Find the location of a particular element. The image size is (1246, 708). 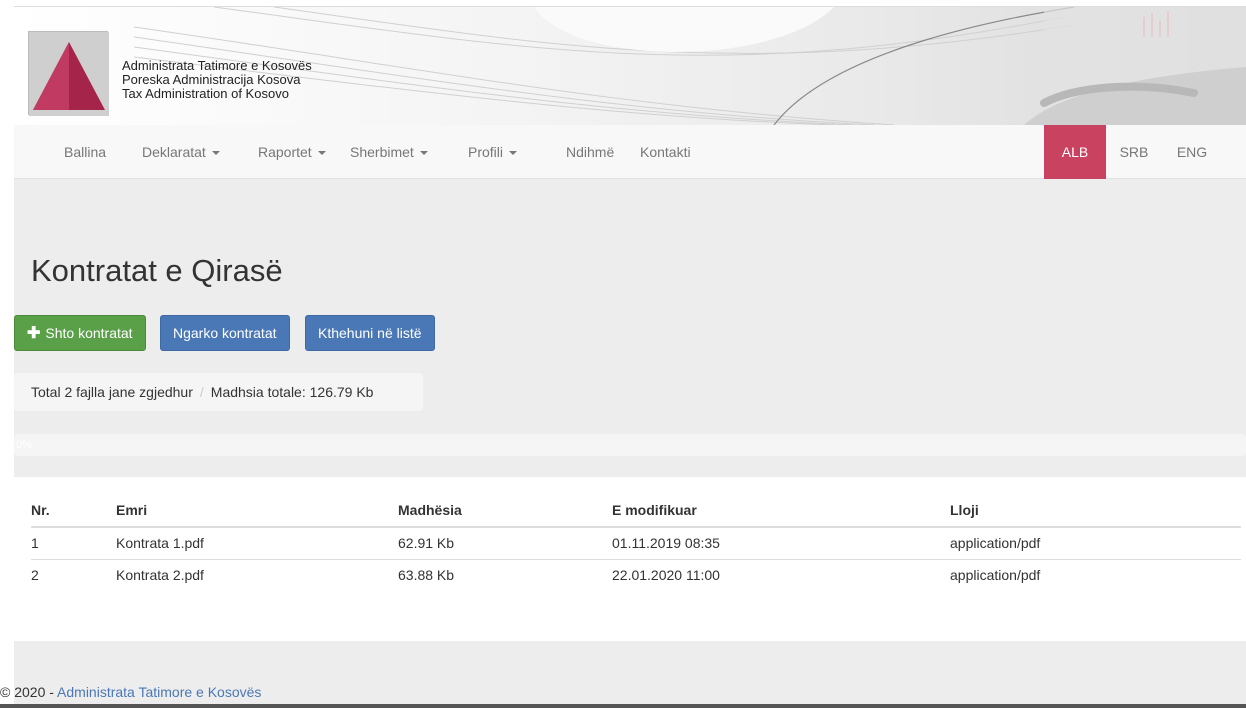

upload-progress-bar: 0% is located at coordinates (630, 445).